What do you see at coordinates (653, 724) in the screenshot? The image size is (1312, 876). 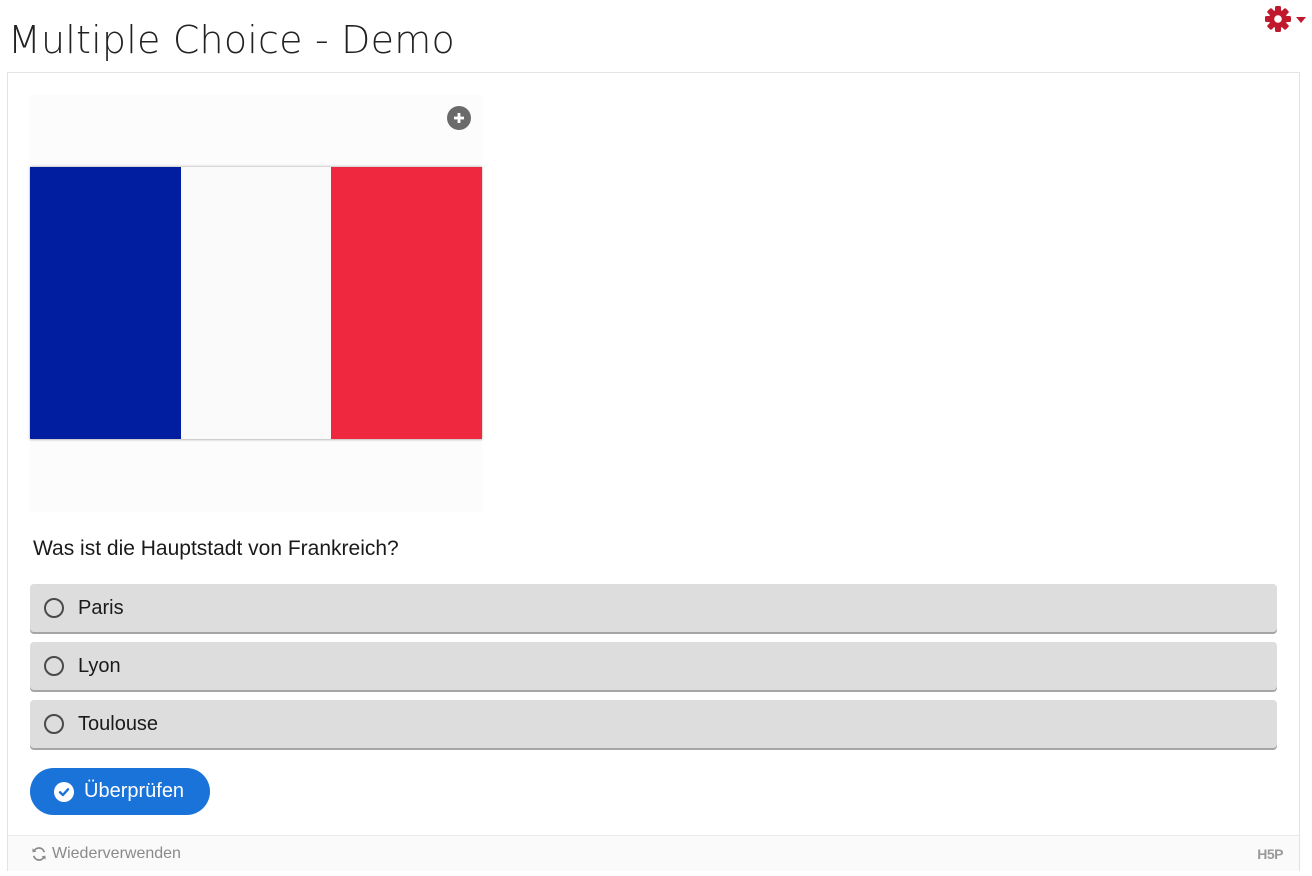 I see `answer-option-toulouse: Toulouse` at bounding box center [653, 724].